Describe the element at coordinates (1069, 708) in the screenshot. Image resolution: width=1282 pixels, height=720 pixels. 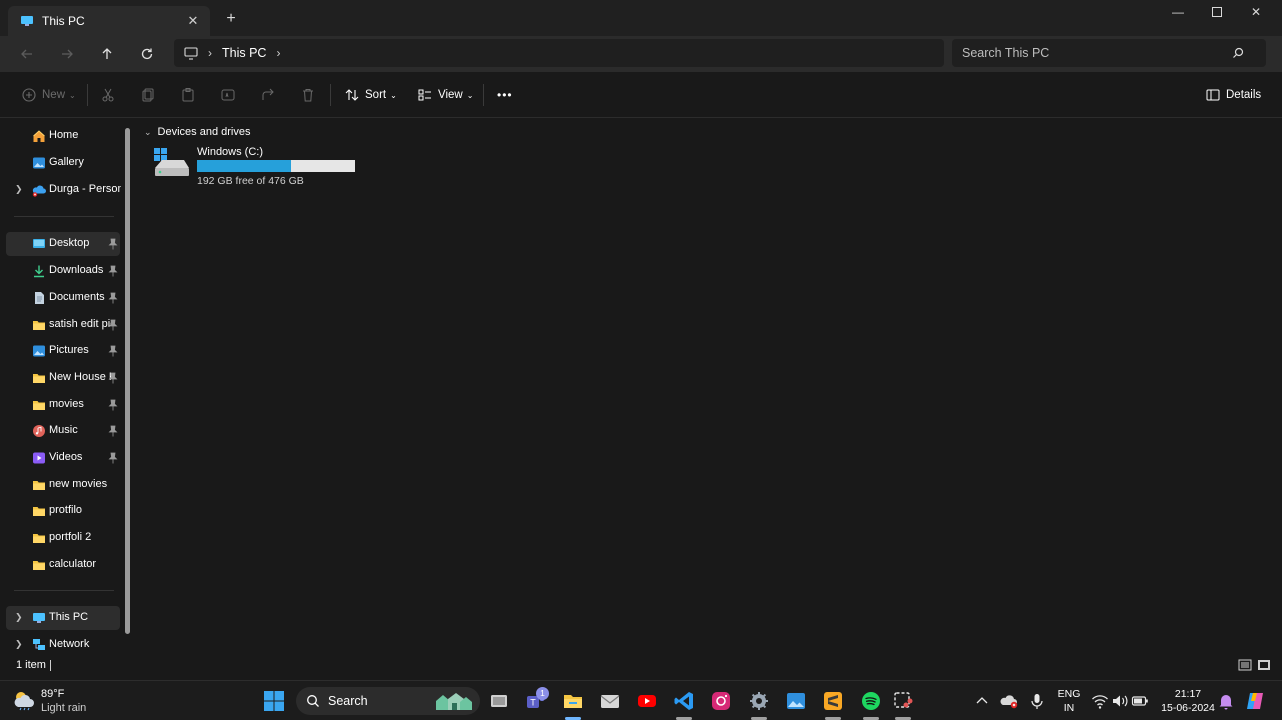
I see `keyboard-layout: IN` at that location.